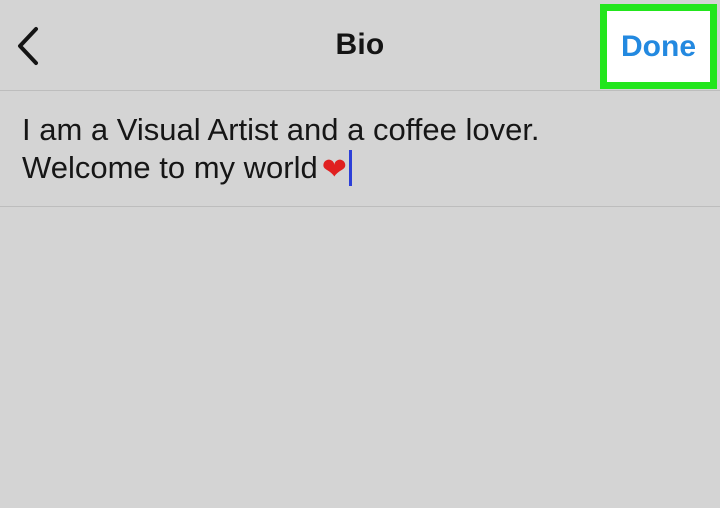  I want to click on text-cursor, so click(350, 168).